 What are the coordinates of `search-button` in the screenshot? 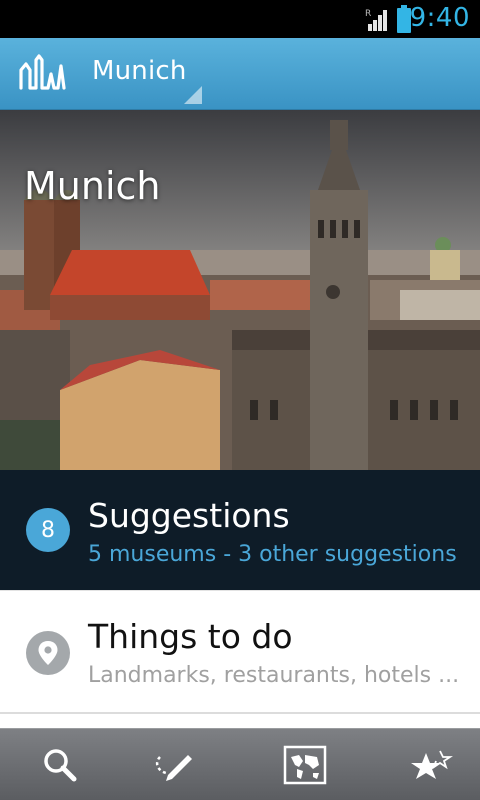 It's located at (60, 764).